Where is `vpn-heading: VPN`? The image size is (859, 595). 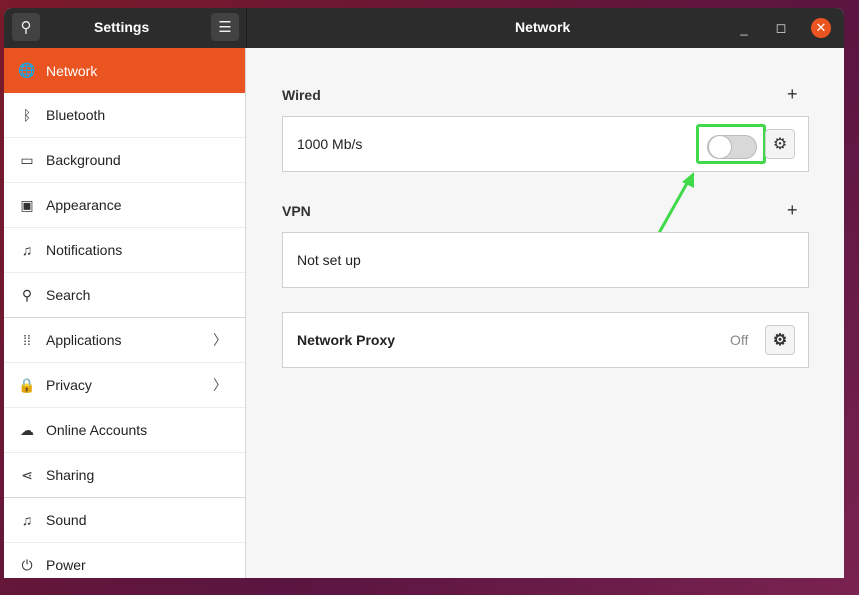 vpn-heading: VPN is located at coordinates (296, 211).